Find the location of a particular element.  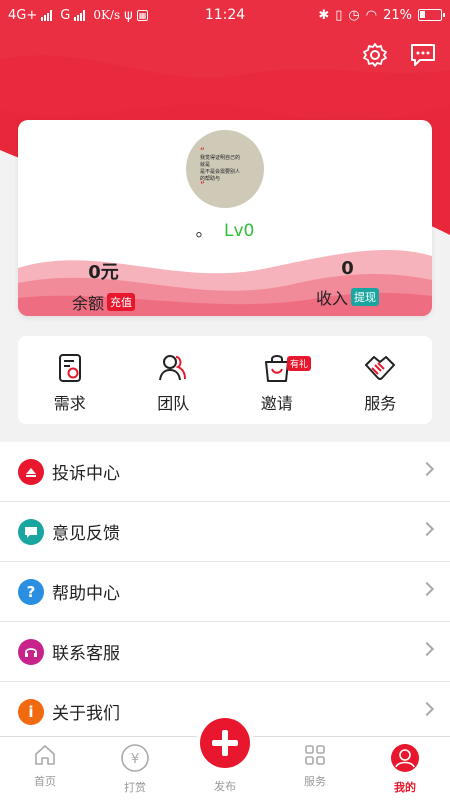

team-icon is located at coordinates (173, 368).